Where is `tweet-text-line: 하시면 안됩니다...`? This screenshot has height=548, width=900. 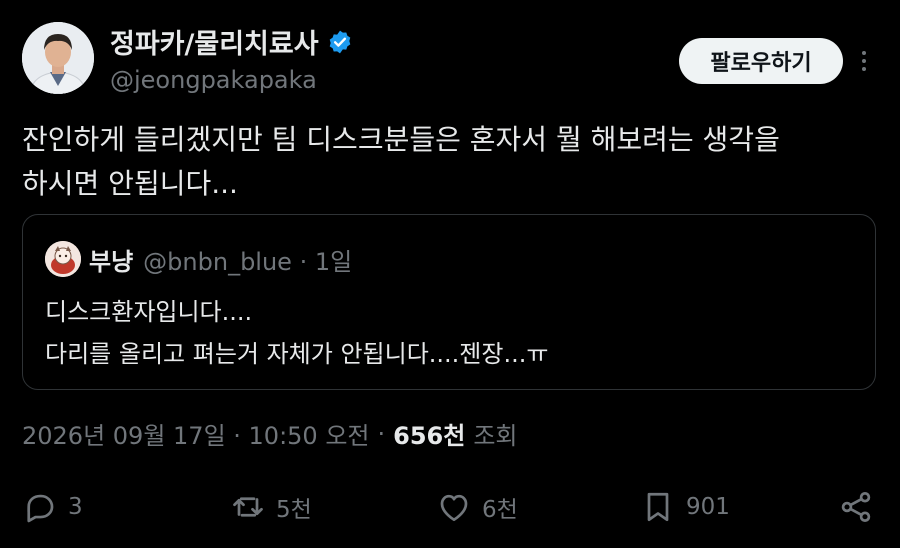
tweet-text-line: 하시면 안됩니다... is located at coordinates (130, 183).